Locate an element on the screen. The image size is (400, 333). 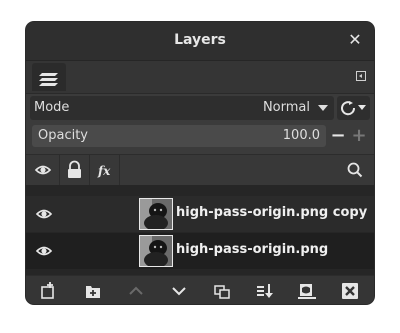
opacity-decrease-button: − is located at coordinates (338, 136).